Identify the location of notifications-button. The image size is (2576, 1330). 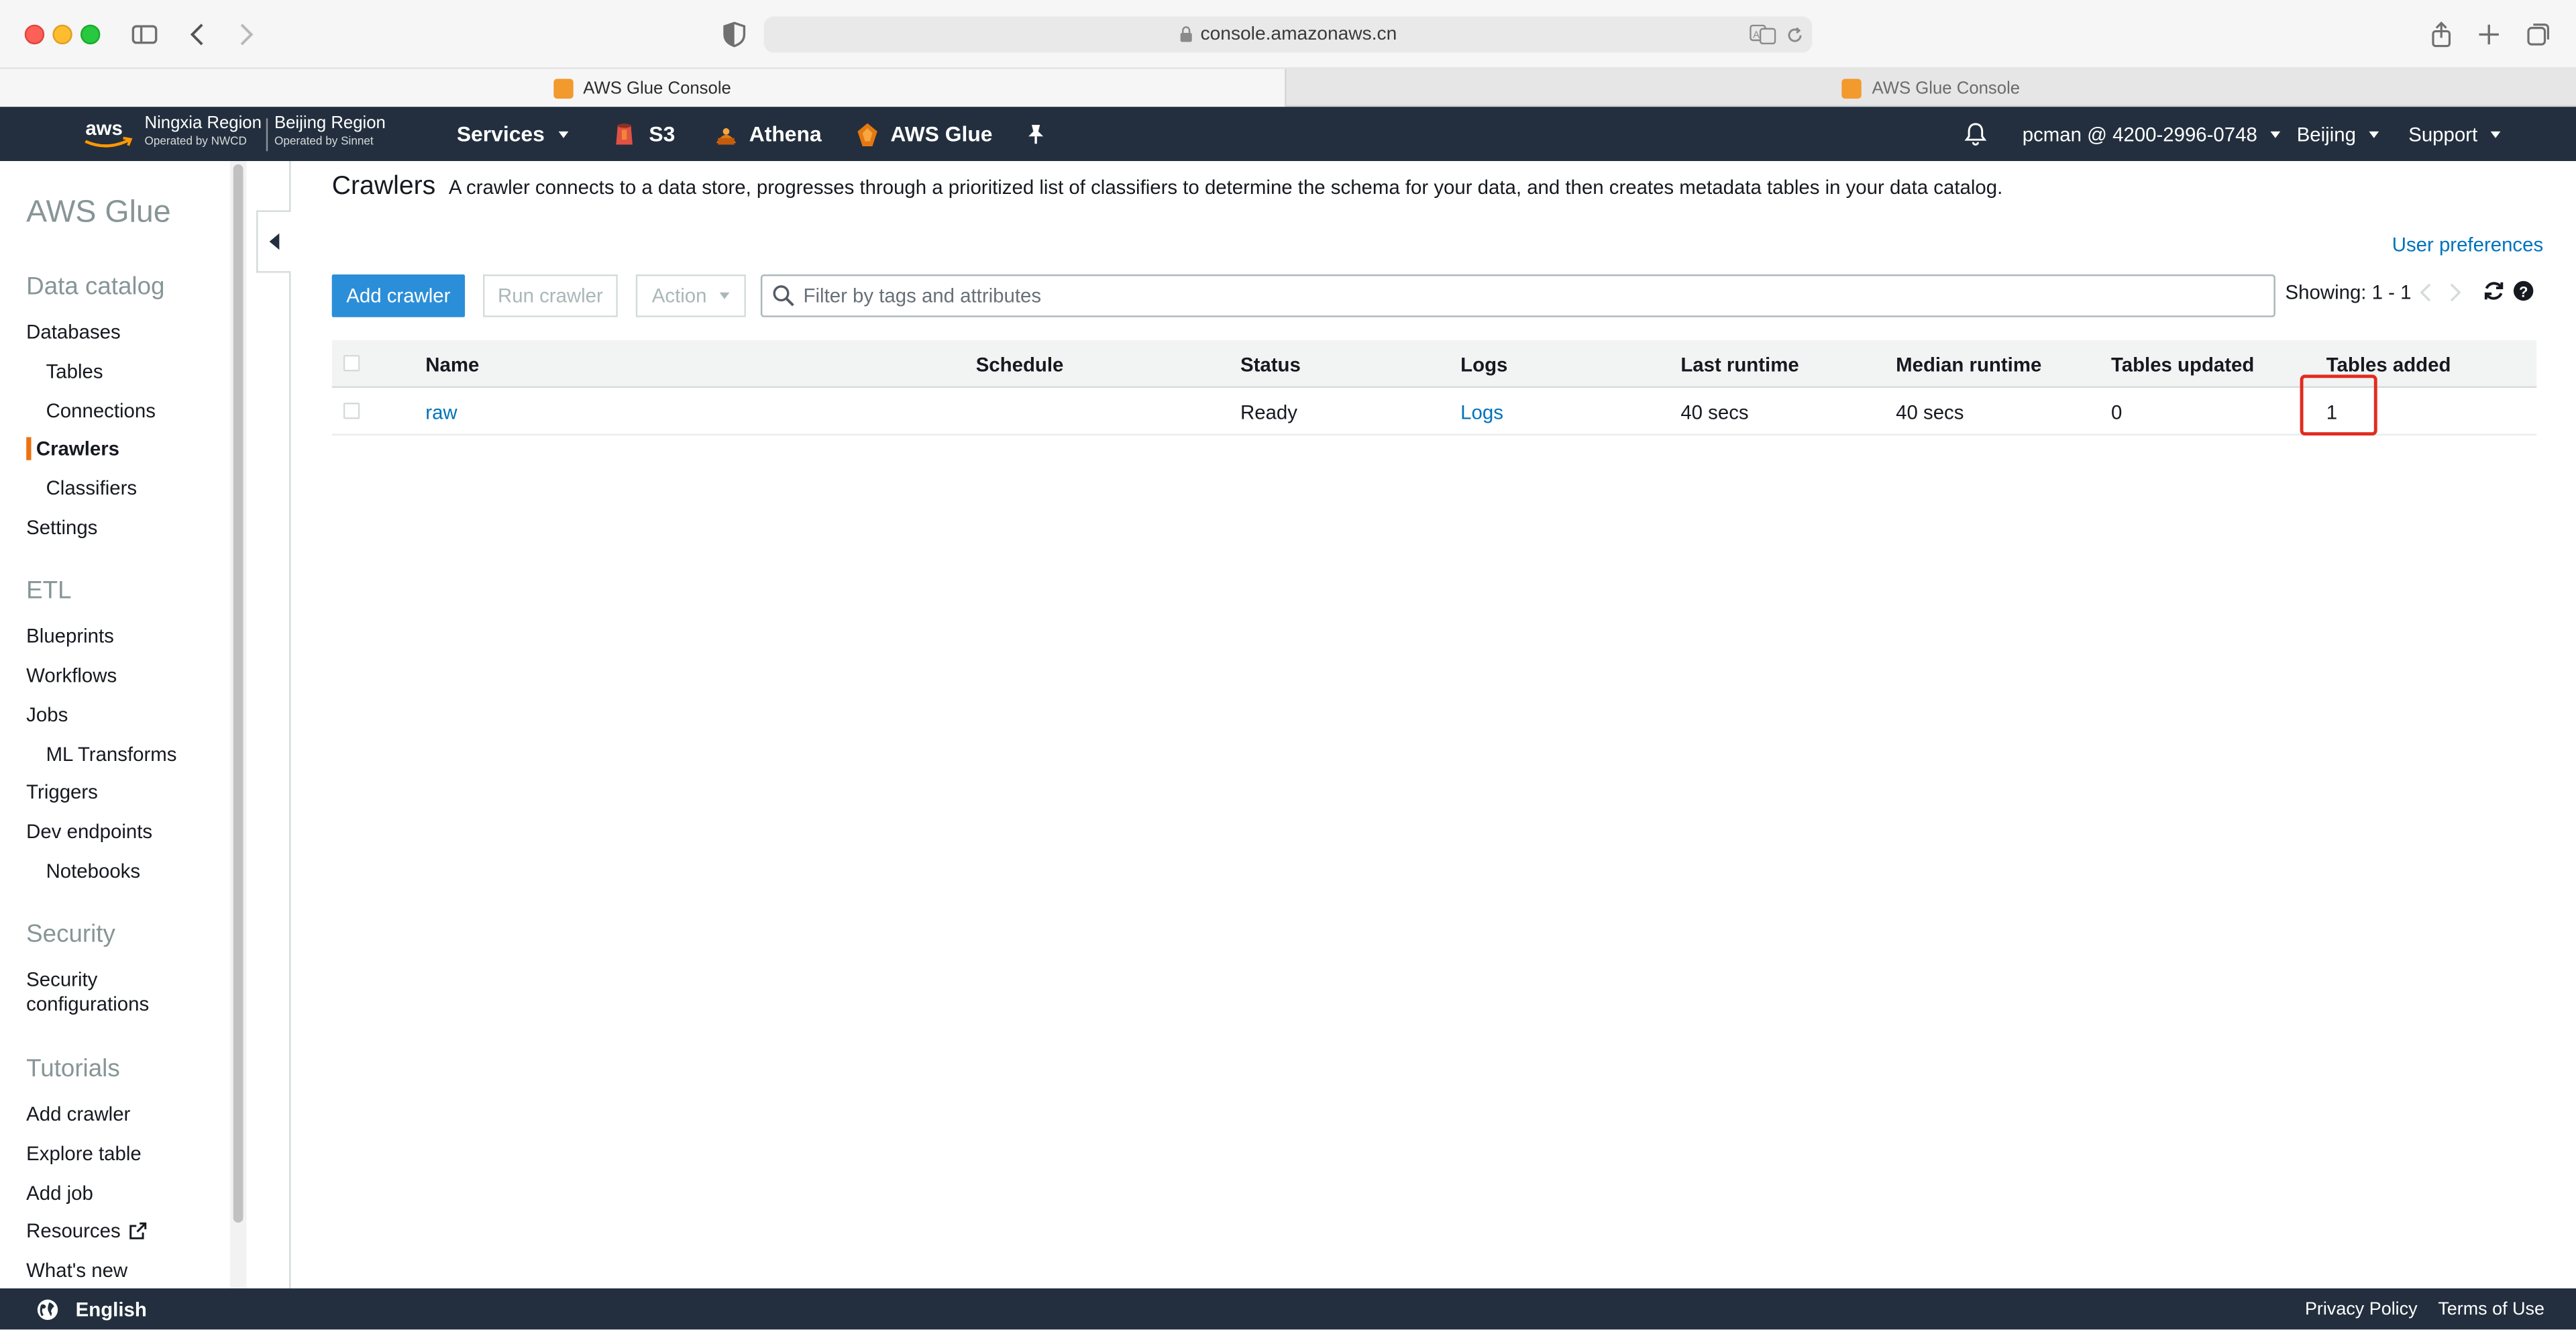
(1976, 134).